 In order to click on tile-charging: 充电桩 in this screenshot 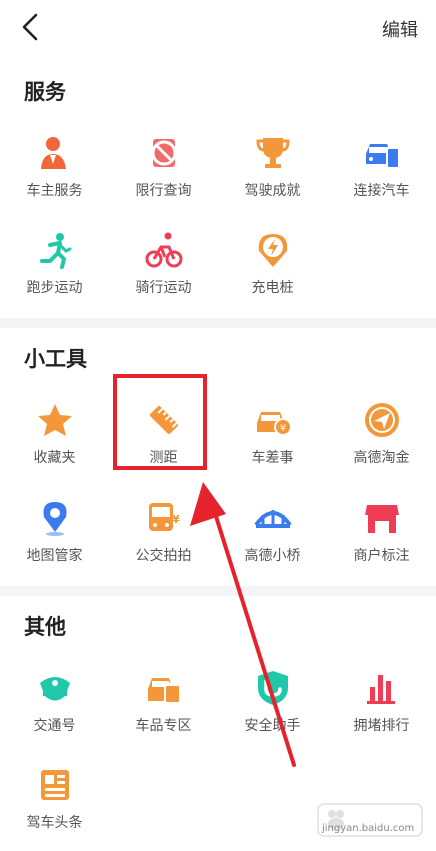, I will do `click(272, 270)`.